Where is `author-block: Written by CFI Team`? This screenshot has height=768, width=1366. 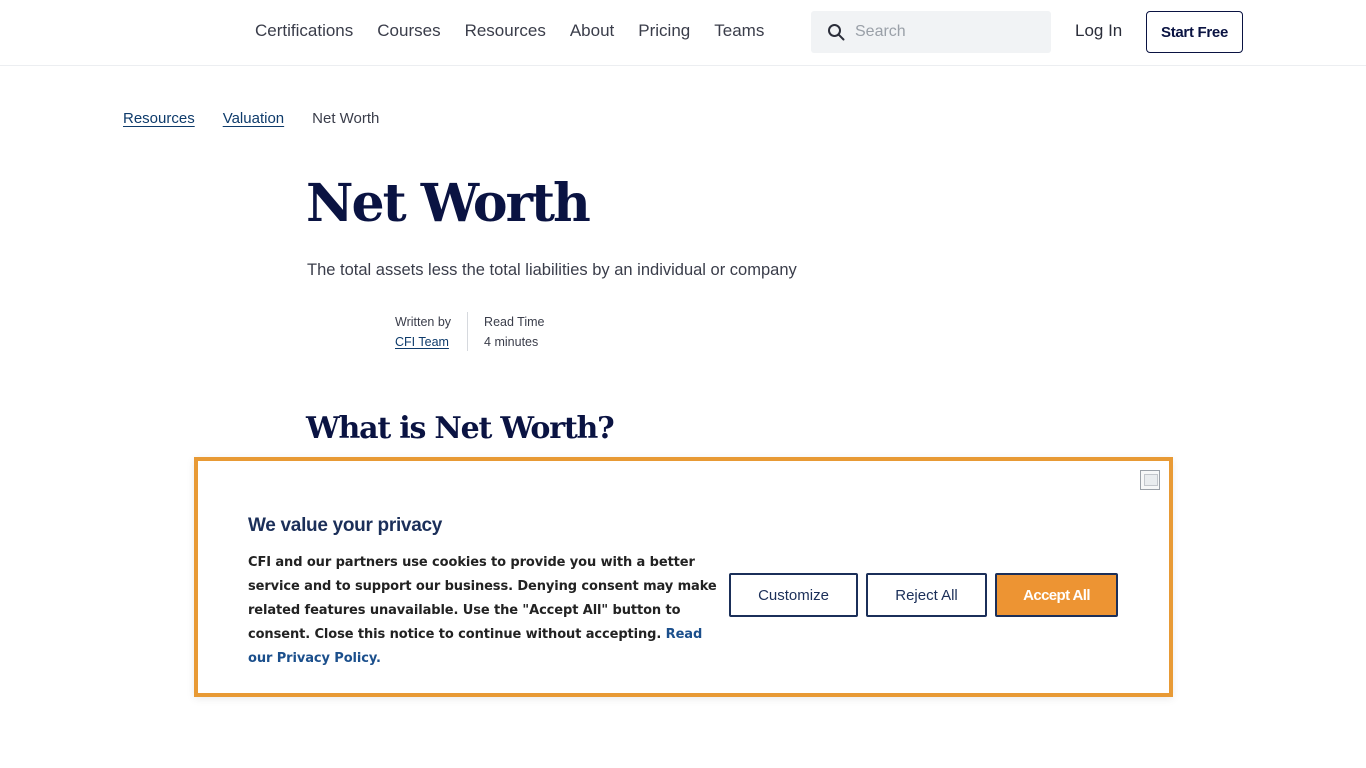
author-block: Written by CFI Team is located at coordinates (432, 332).